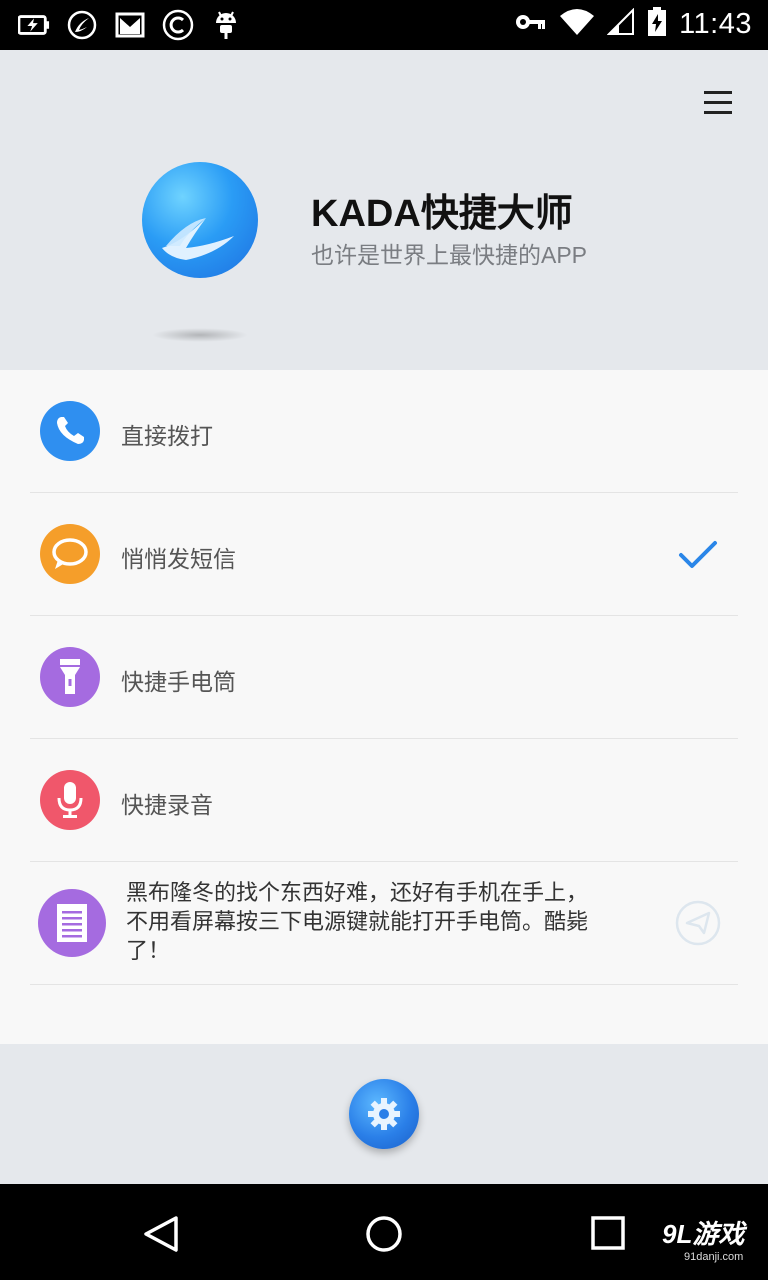  I want to click on check-icon, so click(698, 555).